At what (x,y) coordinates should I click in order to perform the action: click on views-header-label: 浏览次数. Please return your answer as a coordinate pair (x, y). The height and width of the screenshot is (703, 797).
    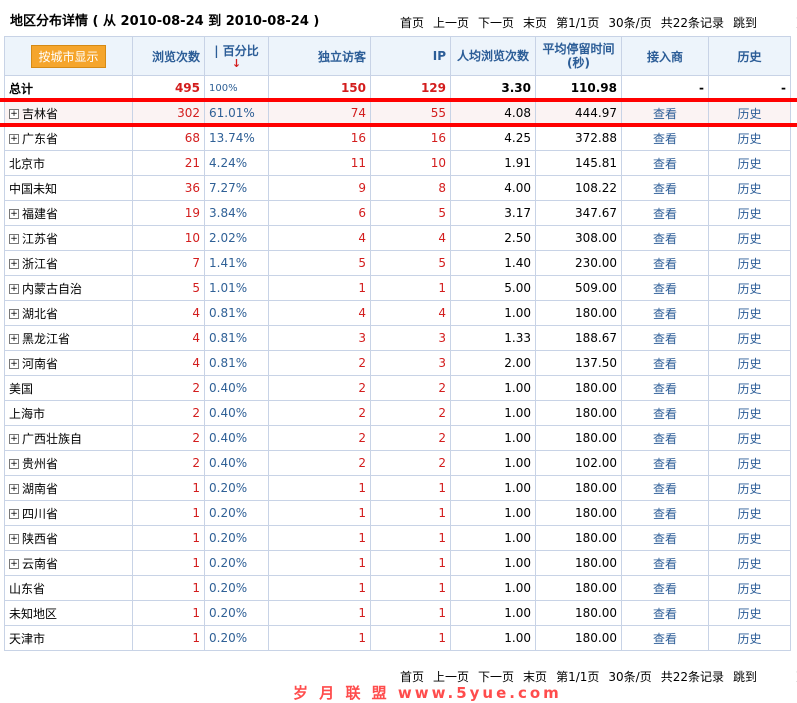
    Looking at the image, I should click on (176, 57).